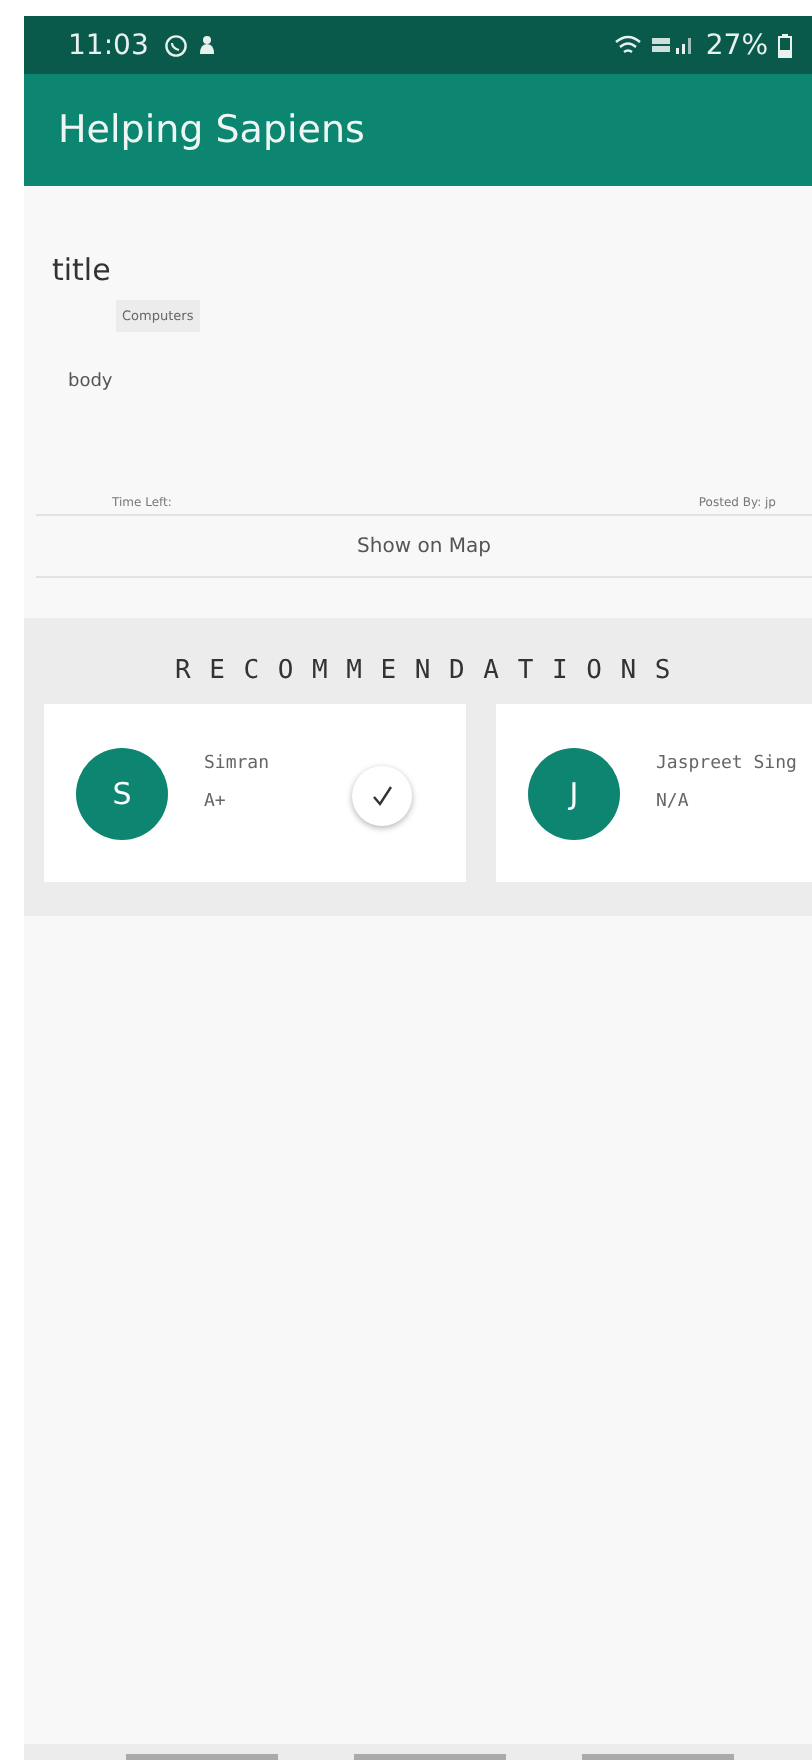 The height and width of the screenshot is (1760, 812). Describe the element at coordinates (432, 671) in the screenshot. I see `recommendations-heading: RECOMMENDATIONS` at that location.